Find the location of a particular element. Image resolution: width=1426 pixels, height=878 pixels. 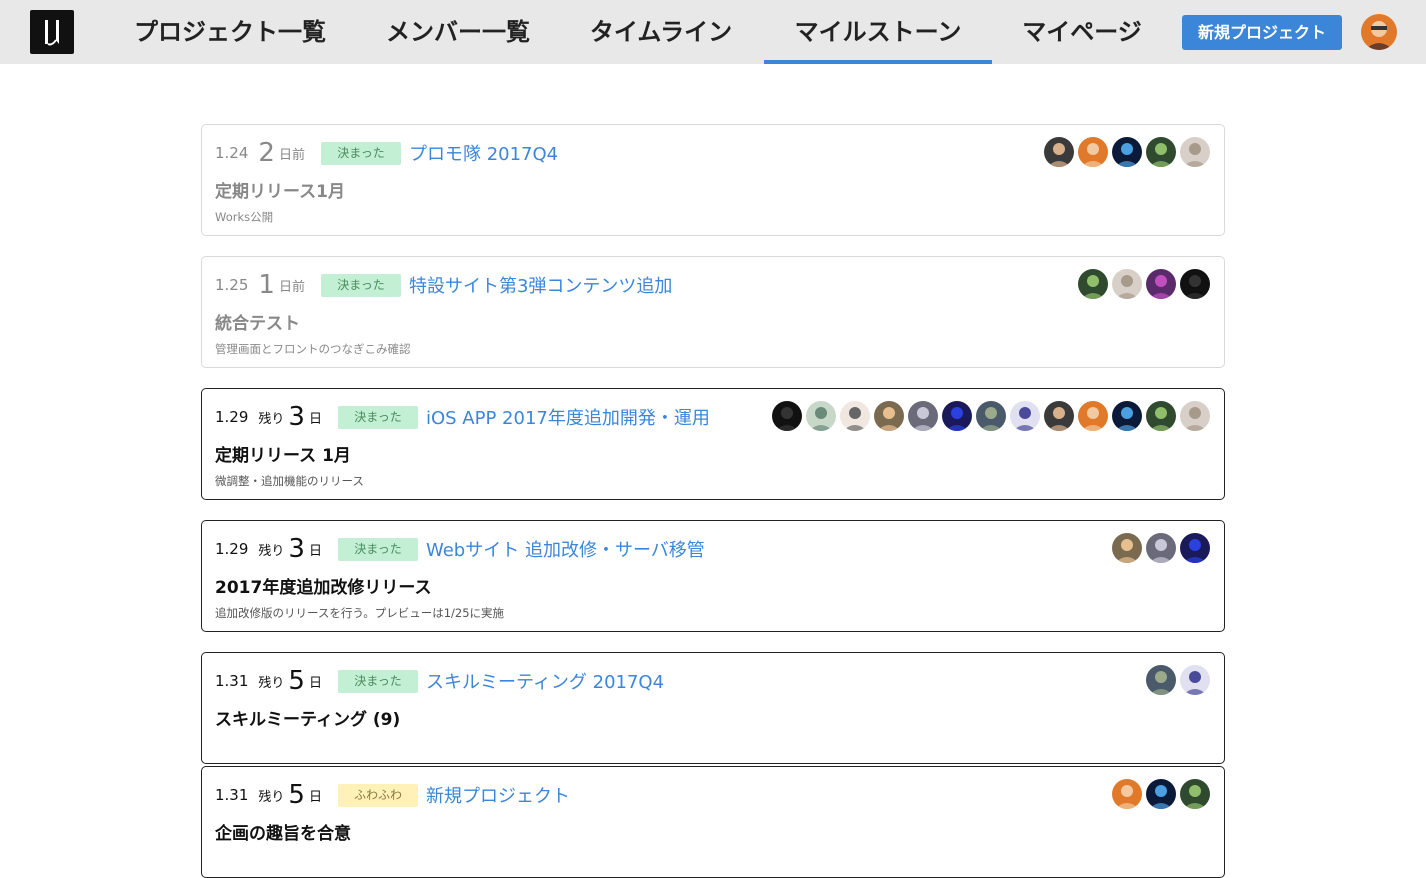

new-project-button: 新規プロジェクト is located at coordinates (1262, 32).